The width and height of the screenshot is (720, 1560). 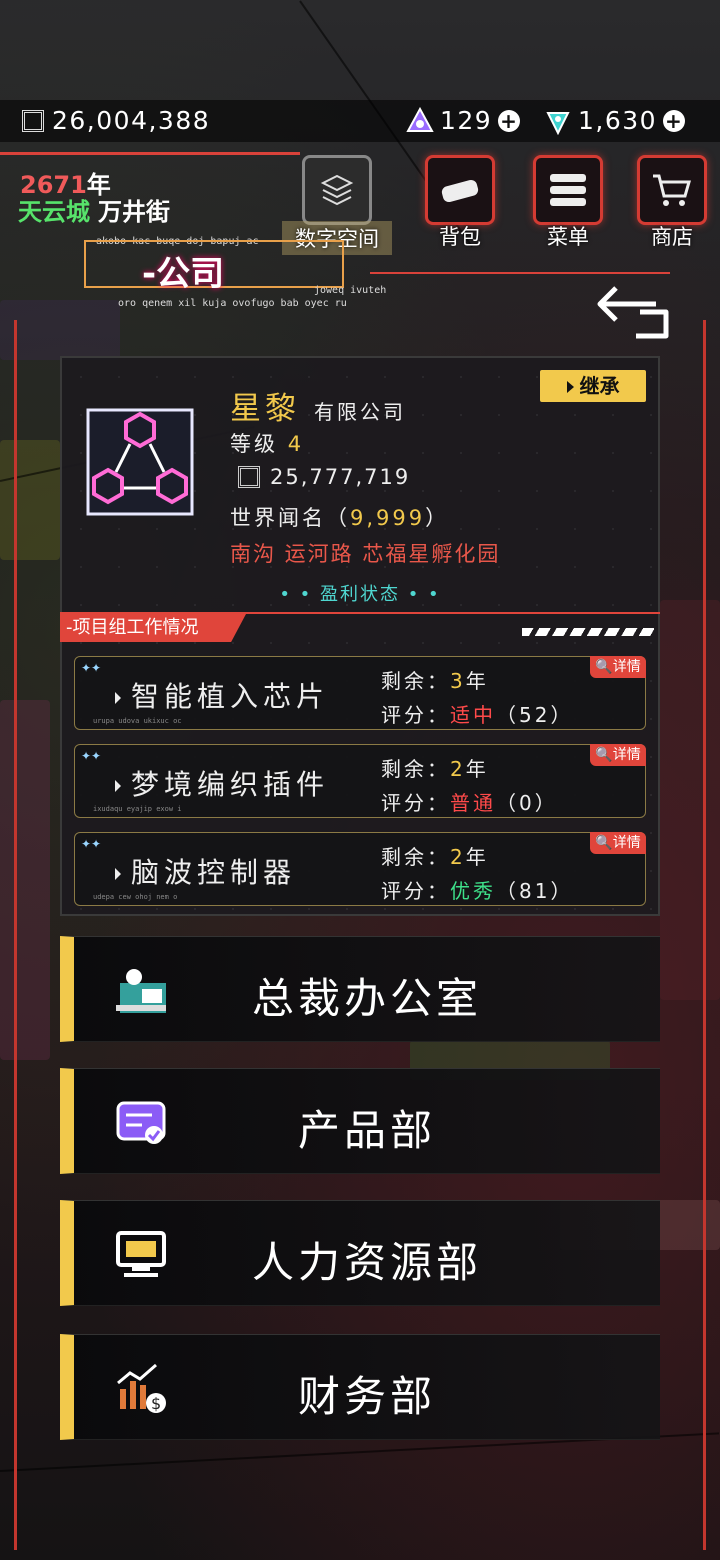 I want to click on section-divider, so click(x=360, y=613).